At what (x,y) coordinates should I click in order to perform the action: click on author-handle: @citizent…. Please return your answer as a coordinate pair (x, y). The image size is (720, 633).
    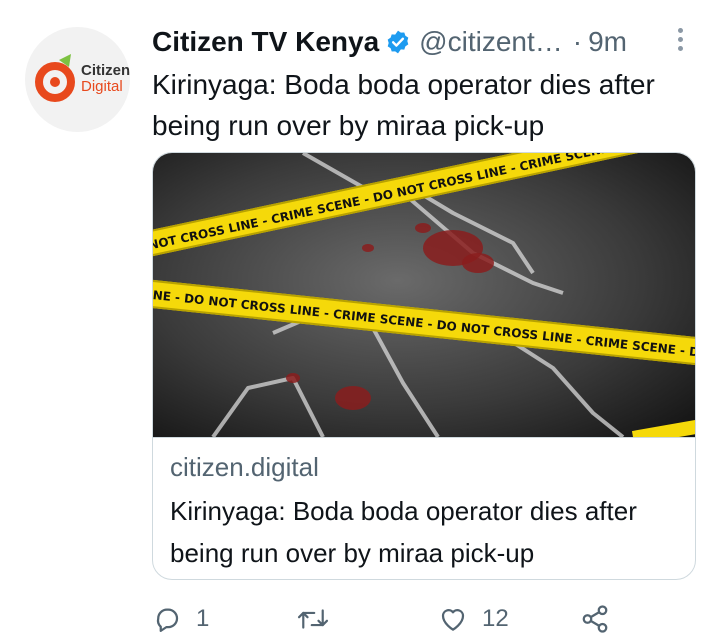
    Looking at the image, I should click on (491, 42).